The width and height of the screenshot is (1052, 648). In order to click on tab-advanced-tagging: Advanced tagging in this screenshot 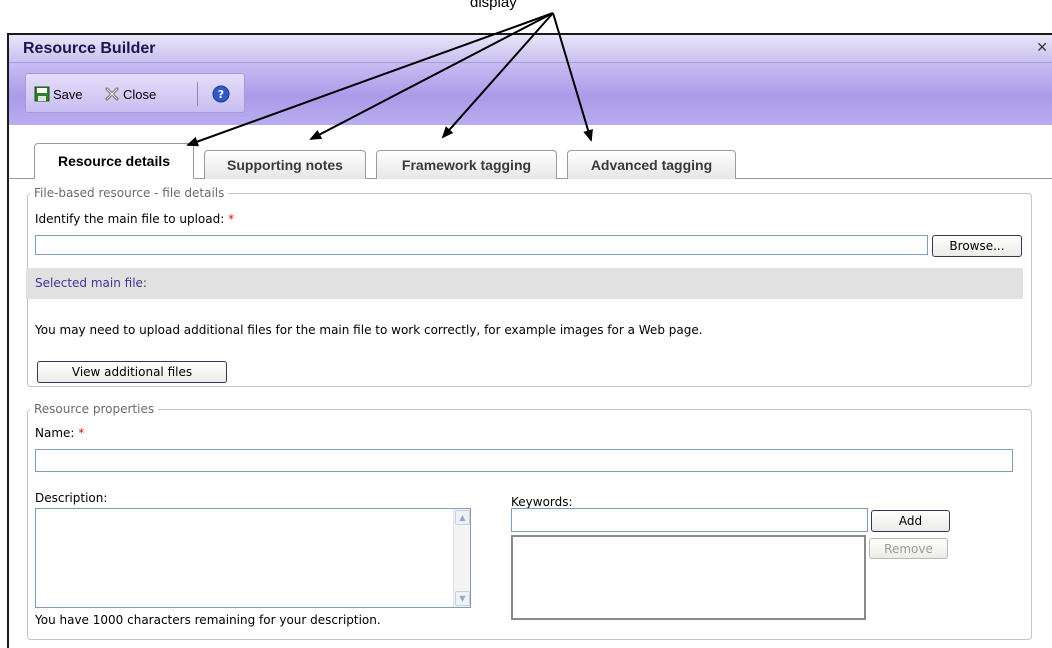, I will do `click(651, 164)`.